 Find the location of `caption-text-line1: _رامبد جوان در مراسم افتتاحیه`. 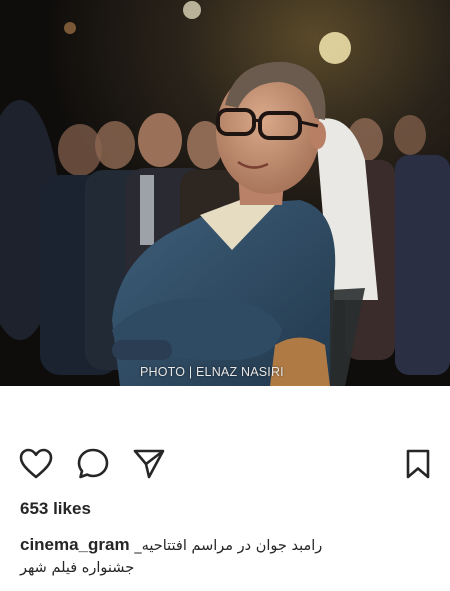

caption-text-line1: _رامبد جوان در مراسم افتتاحیه is located at coordinates (228, 546).